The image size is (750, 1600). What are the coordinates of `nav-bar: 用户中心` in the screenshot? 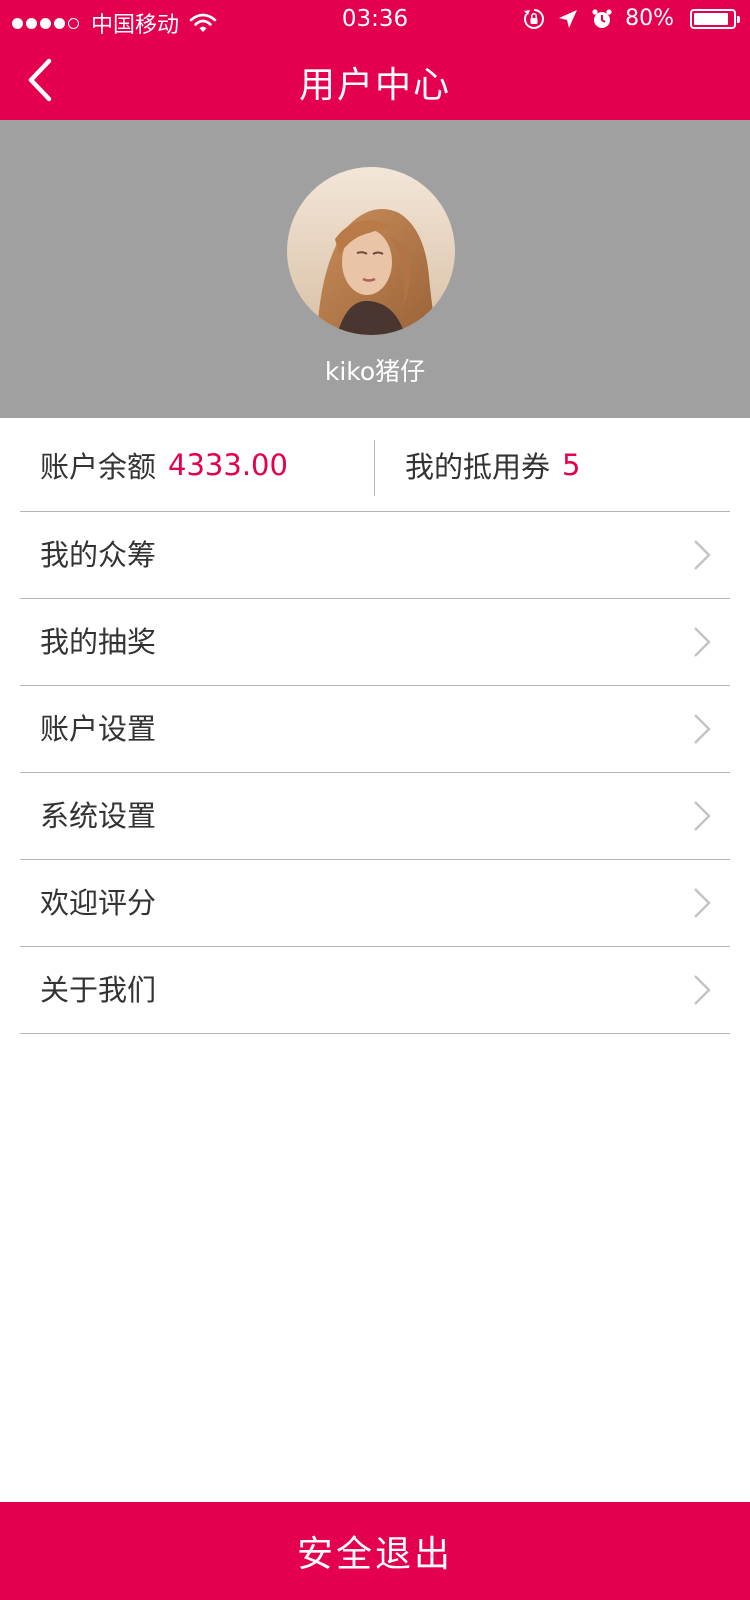 It's located at (375, 80).